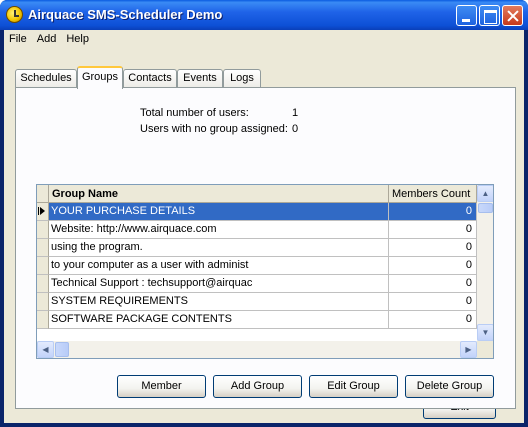 The image size is (528, 427). Describe the element at coordinates (219, 302) in the screenshot. I see `group-name-cell: SYSTEM REQUIREMENTS` at that location.